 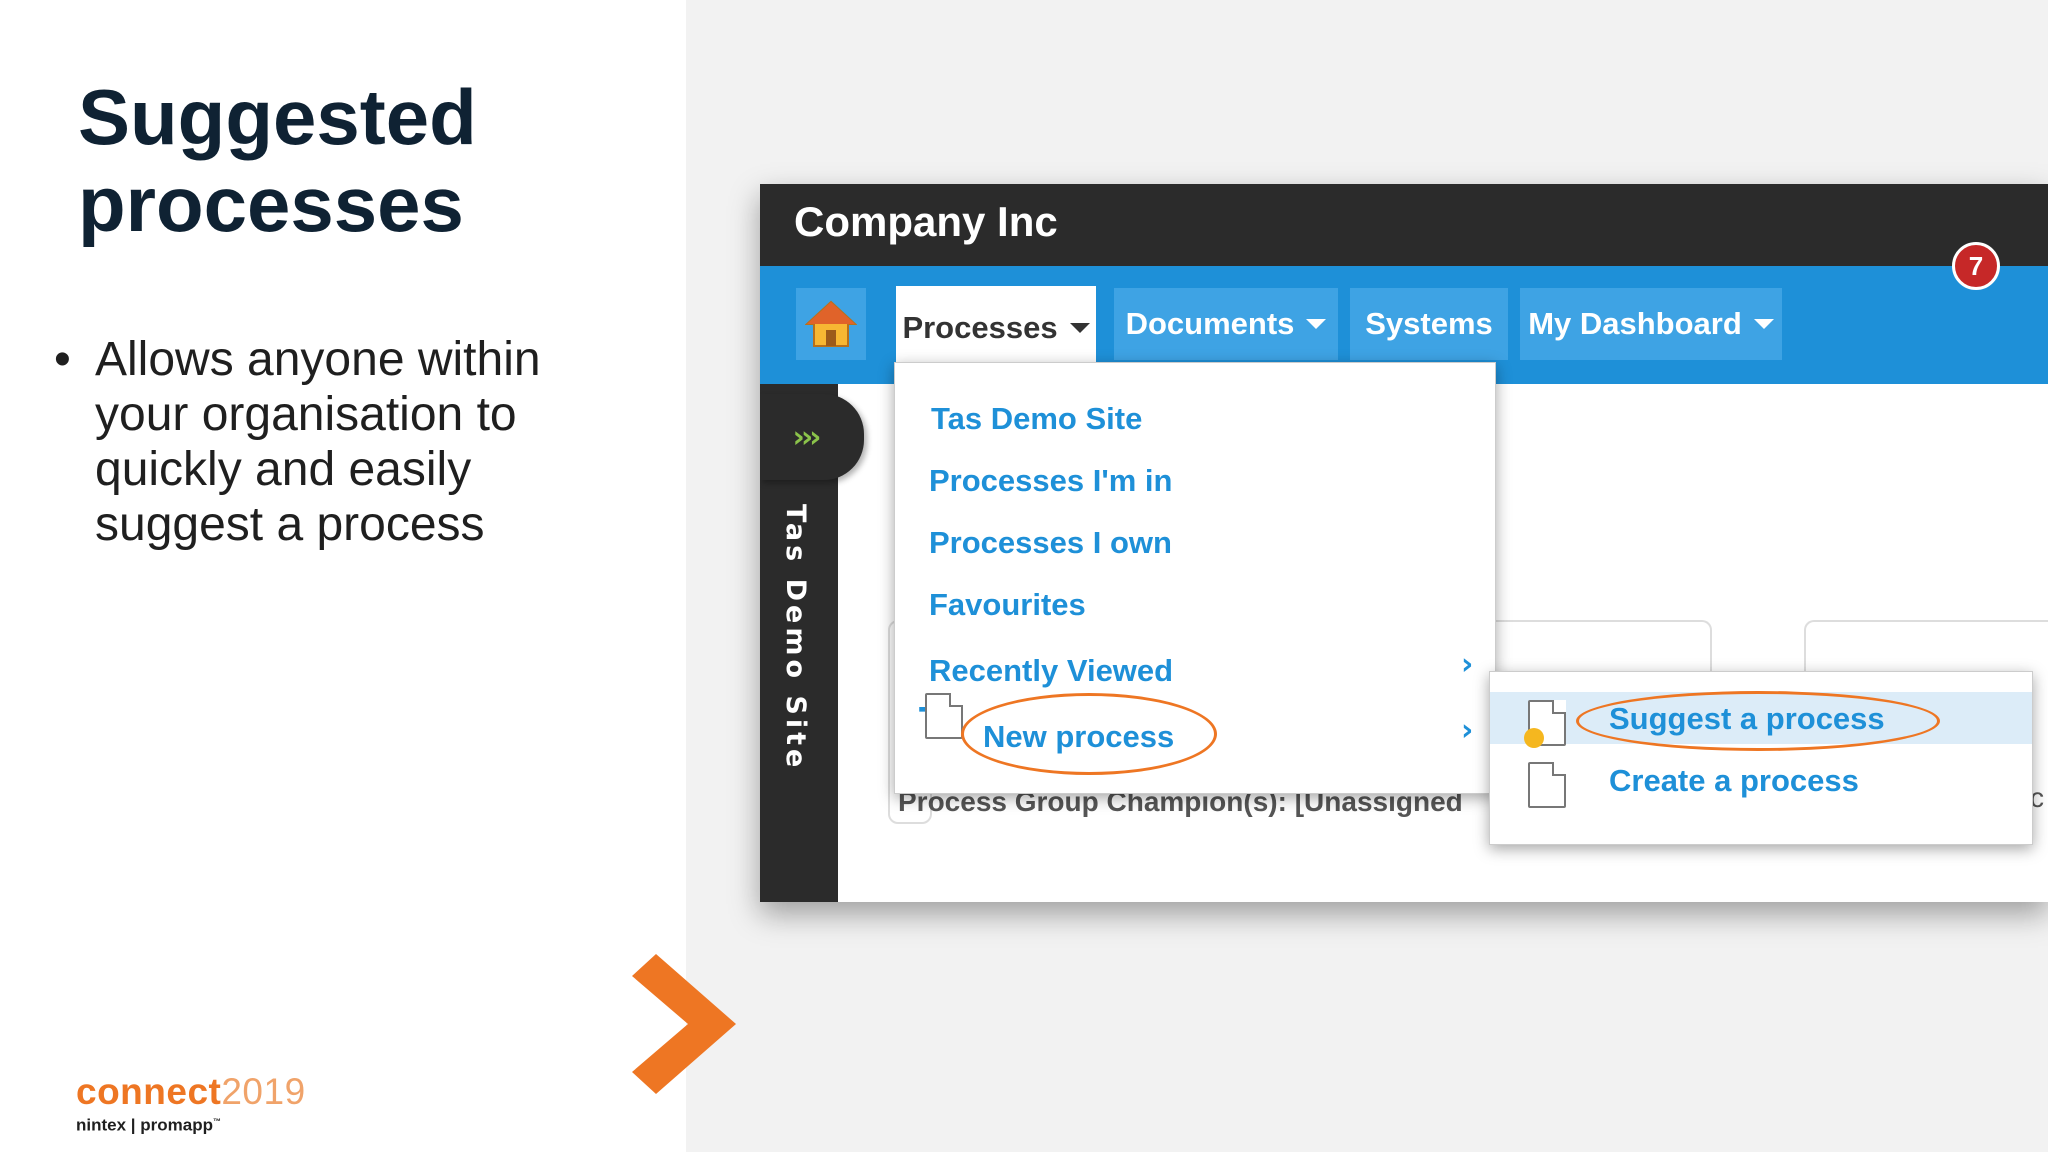 What do you see at coordinates (1210, 323) in the screenshot?
I see `tab-documents-label: Documents` at bounding box center [1210, 323].